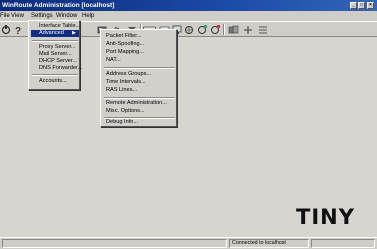  I want to click on status-panel-extra, so click(343, 243).